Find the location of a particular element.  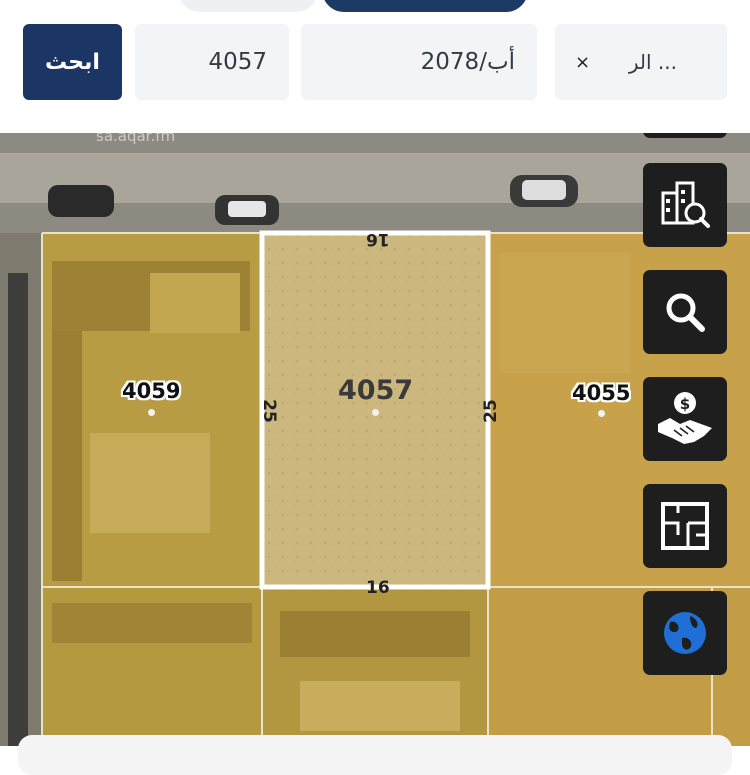

selected-plot-label: 4057 is located at coordinates (375, 390).